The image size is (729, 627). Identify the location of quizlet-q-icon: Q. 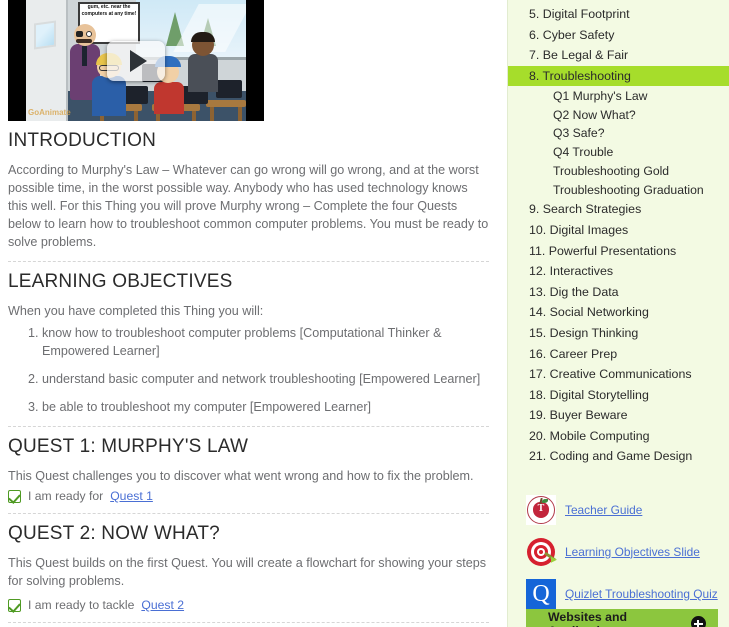
(541, 593).